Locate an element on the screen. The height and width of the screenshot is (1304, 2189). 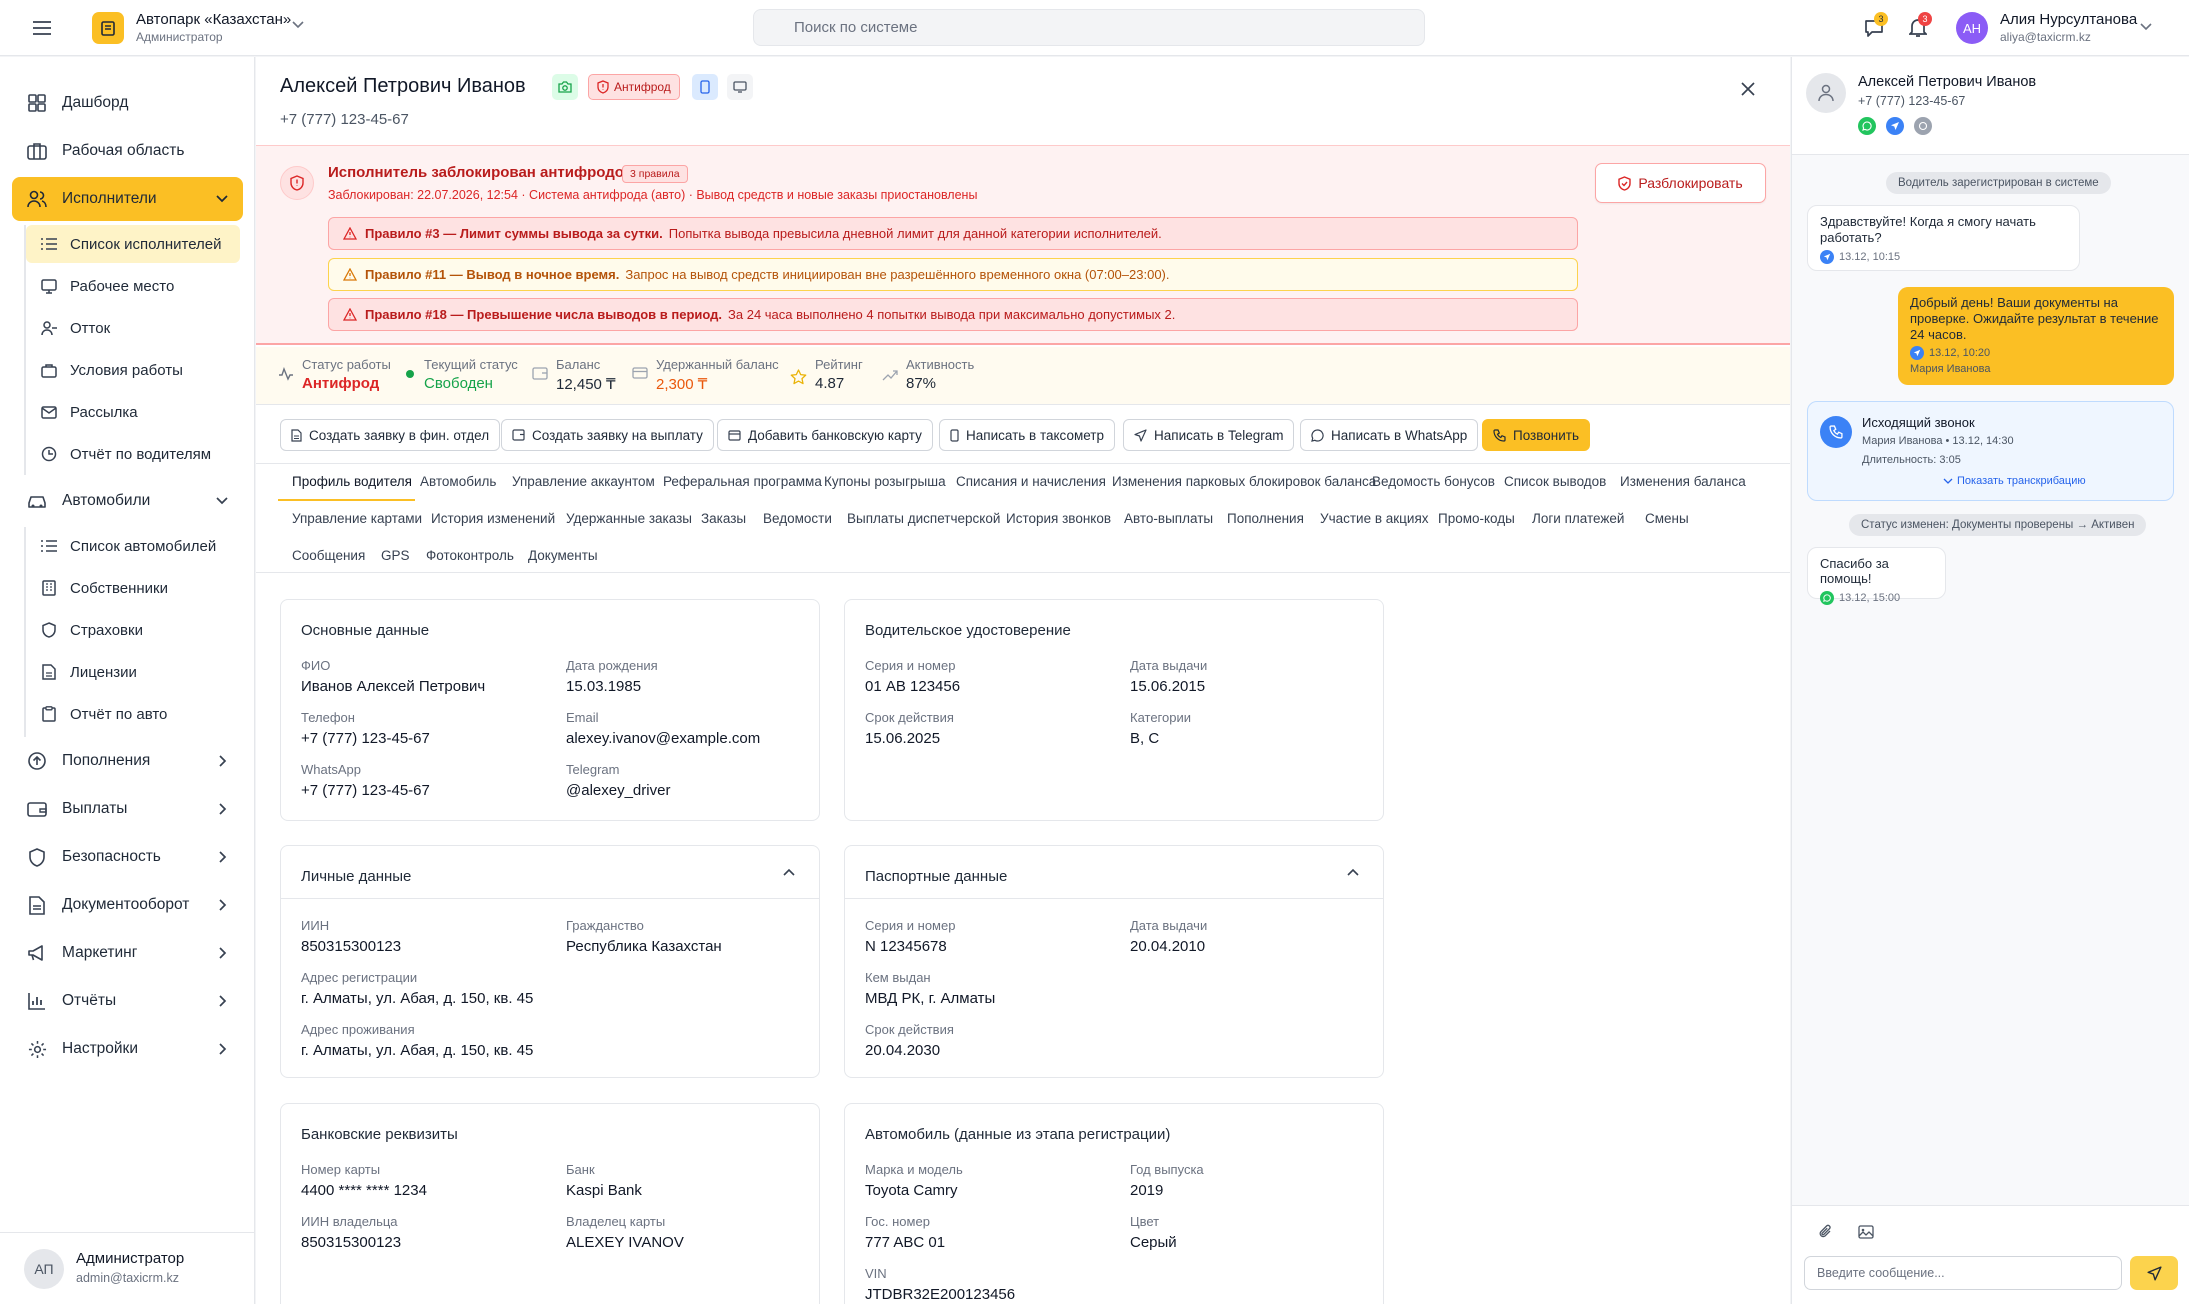
chevron-up-icon is located at coordinates (789, 872).